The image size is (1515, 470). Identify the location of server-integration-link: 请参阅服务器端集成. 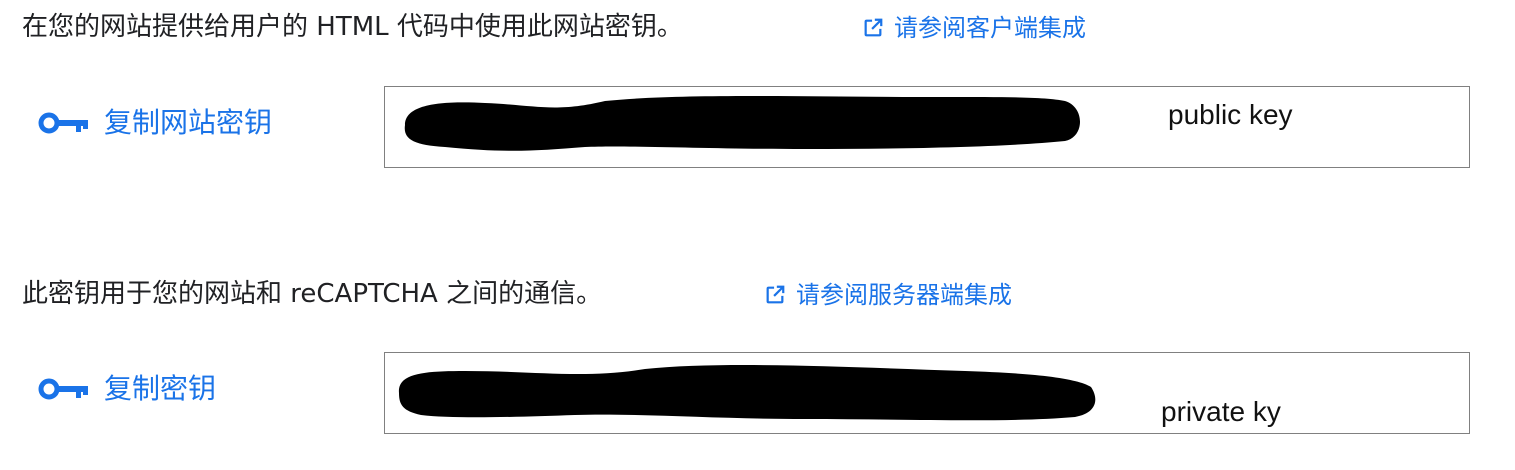
(888, 295).